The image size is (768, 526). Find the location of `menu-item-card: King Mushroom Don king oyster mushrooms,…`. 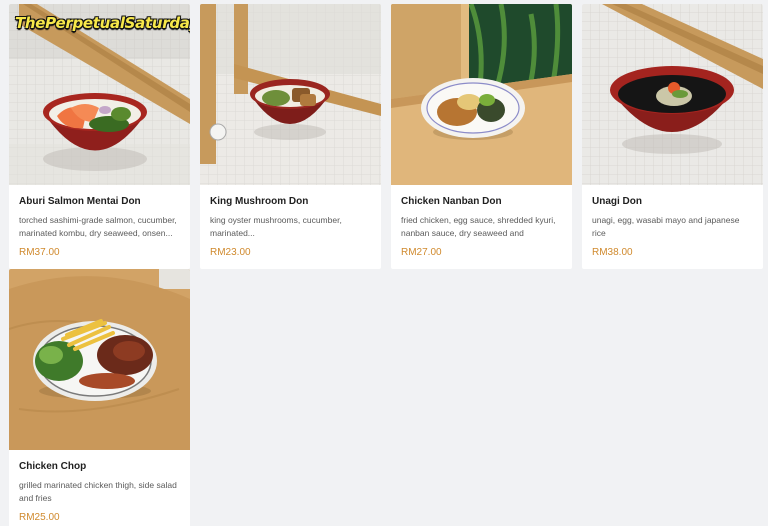

menu-item-card: King Mushroom Don king oyster mushrooms,… is located at coordinates (290, 136).